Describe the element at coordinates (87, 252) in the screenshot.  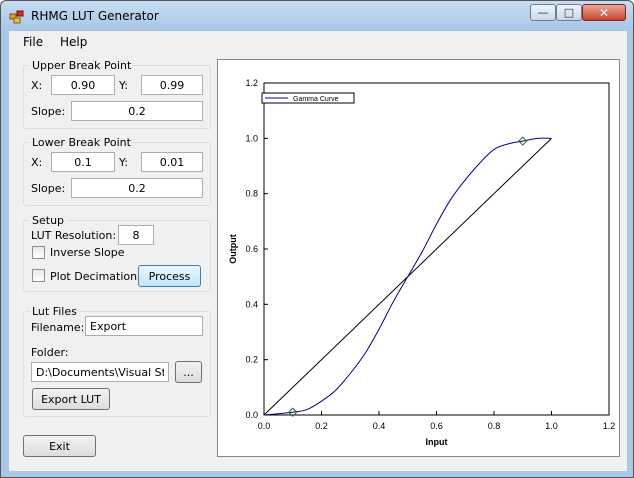
I see `inverse-slope-label: Inverse Slope` at that location.